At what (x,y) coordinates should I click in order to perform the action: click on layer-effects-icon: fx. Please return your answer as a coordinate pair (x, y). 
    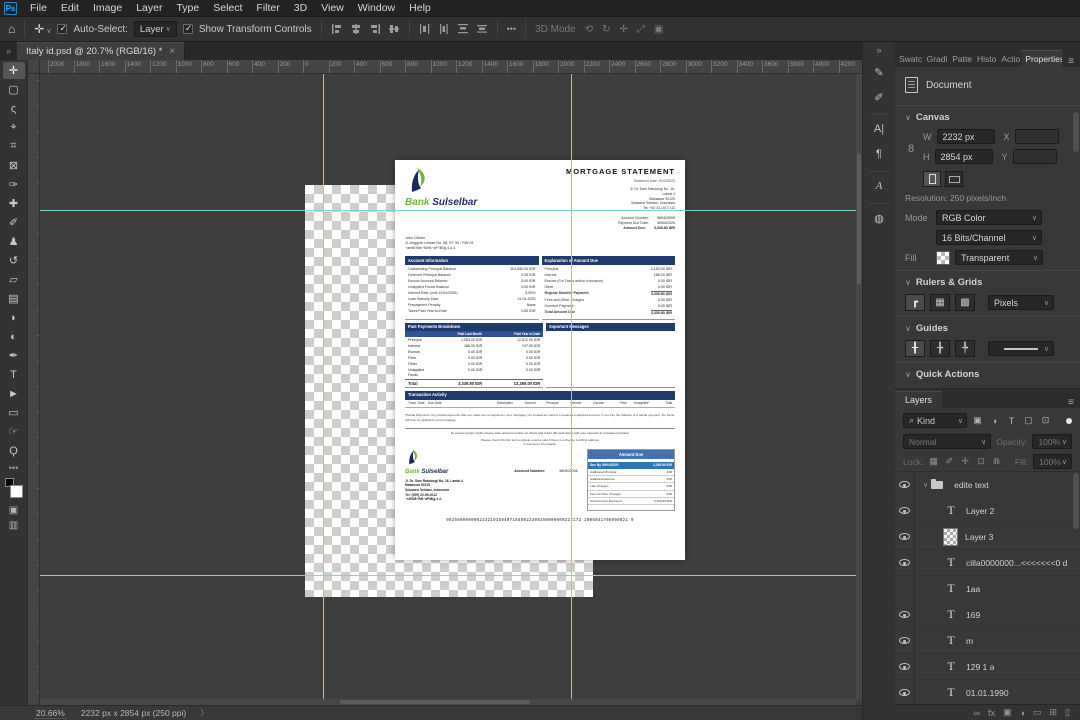
    Looking at the image, I should click on (991, 713).